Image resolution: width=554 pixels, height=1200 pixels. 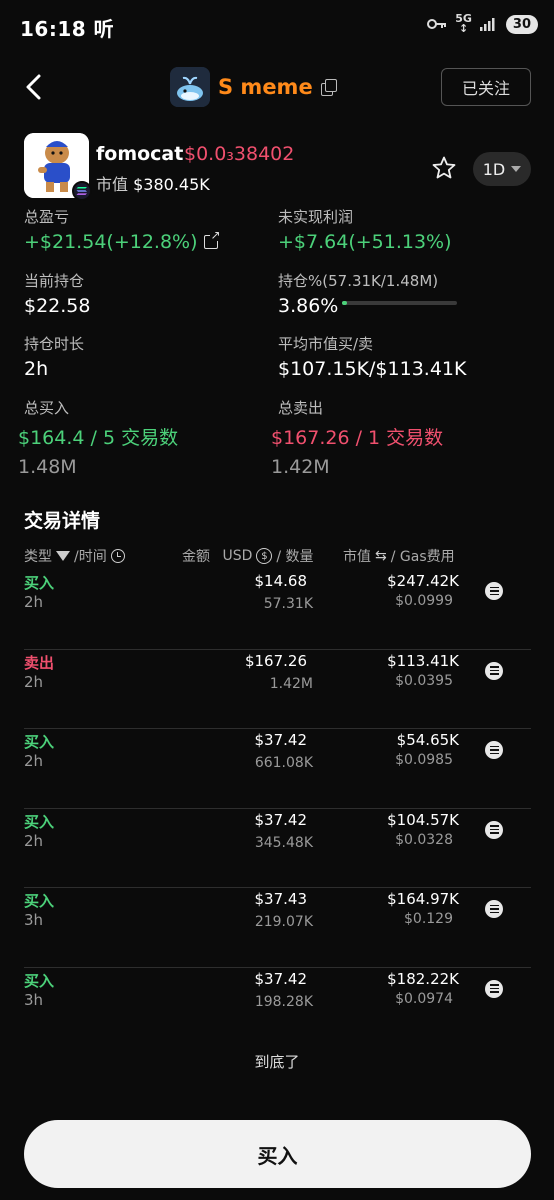 What do you see at coordinates (344, 303) in the screenshot?
I see `holding-progress-fill` at bounding box center [344, 303].